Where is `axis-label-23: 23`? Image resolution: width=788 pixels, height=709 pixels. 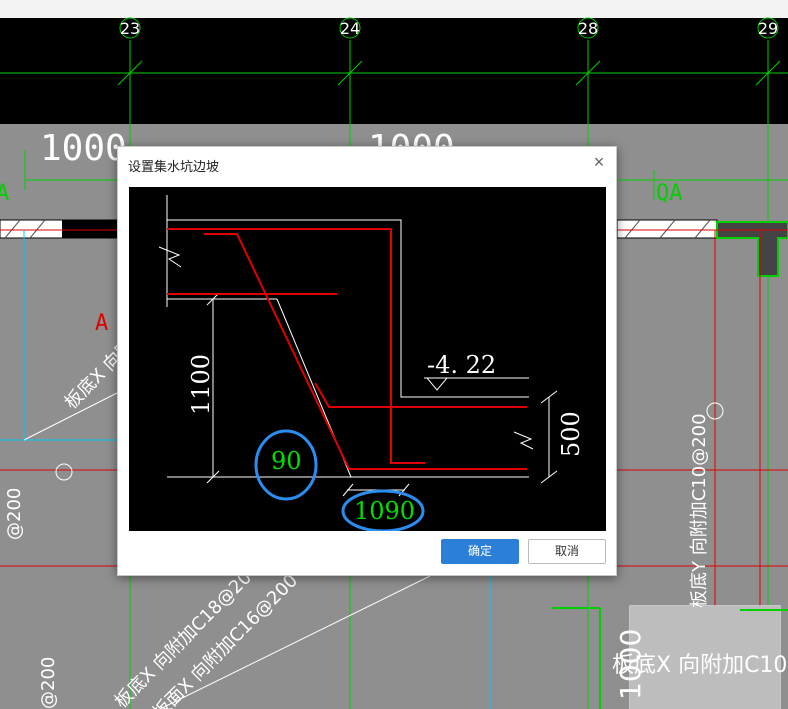 axis-label-23: 23 is located at coordinates (130, 28).